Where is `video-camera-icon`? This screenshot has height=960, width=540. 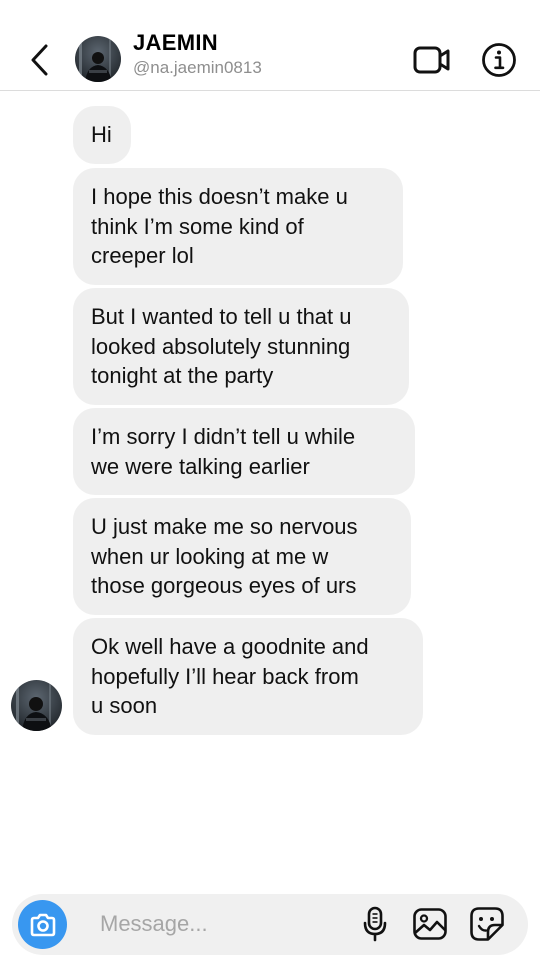 video-camera-icon is located at coordinates (431, 60).